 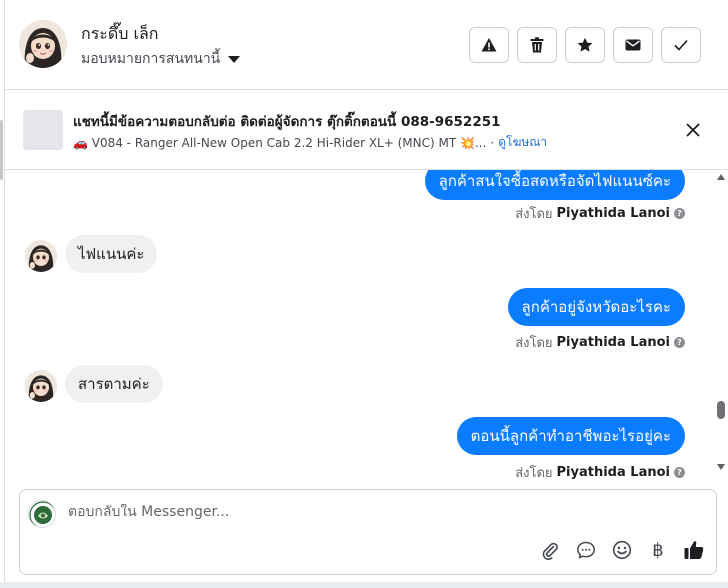 I want to click on reply-composer: ฿, so click(x=368, y=532).